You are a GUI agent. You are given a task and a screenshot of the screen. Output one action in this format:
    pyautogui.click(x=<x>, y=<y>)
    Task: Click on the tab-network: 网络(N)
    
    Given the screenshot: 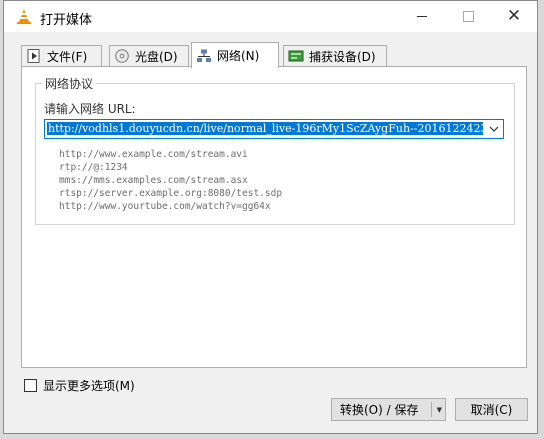 What is the action you would take?
    pyautogui.click(x=235, y=55)
    